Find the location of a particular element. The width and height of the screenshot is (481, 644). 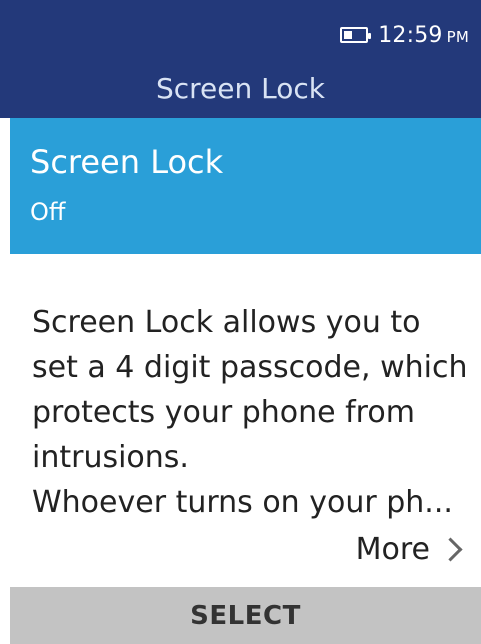

page-title: Screen Lock is located at coordinates (240, 88).